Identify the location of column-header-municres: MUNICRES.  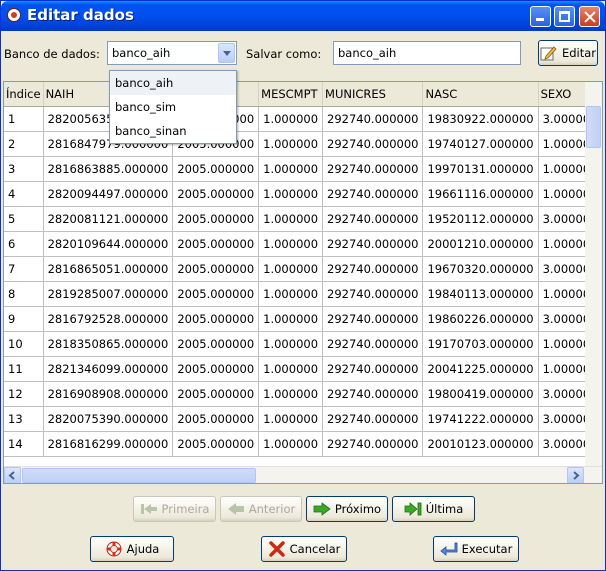
(373, 94).